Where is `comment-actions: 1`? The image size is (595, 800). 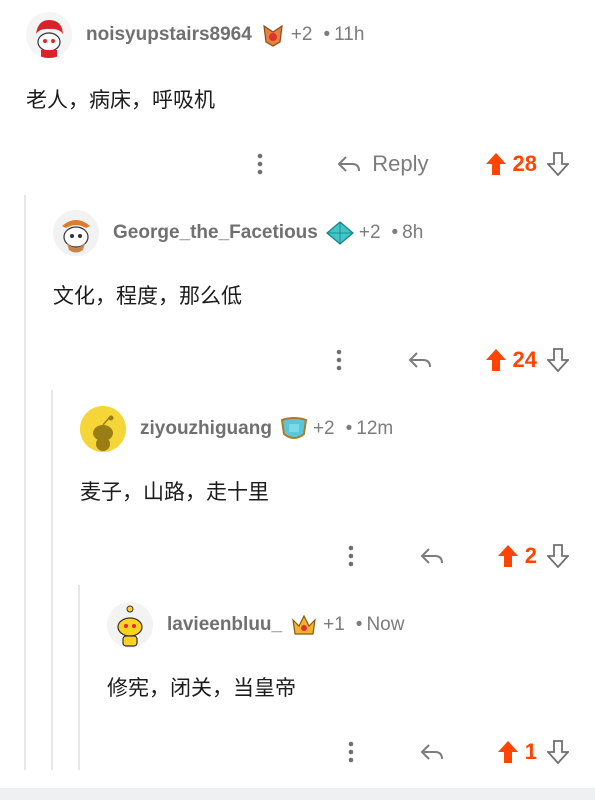 comment-actions: 1 is located at coordinates (467, 752).